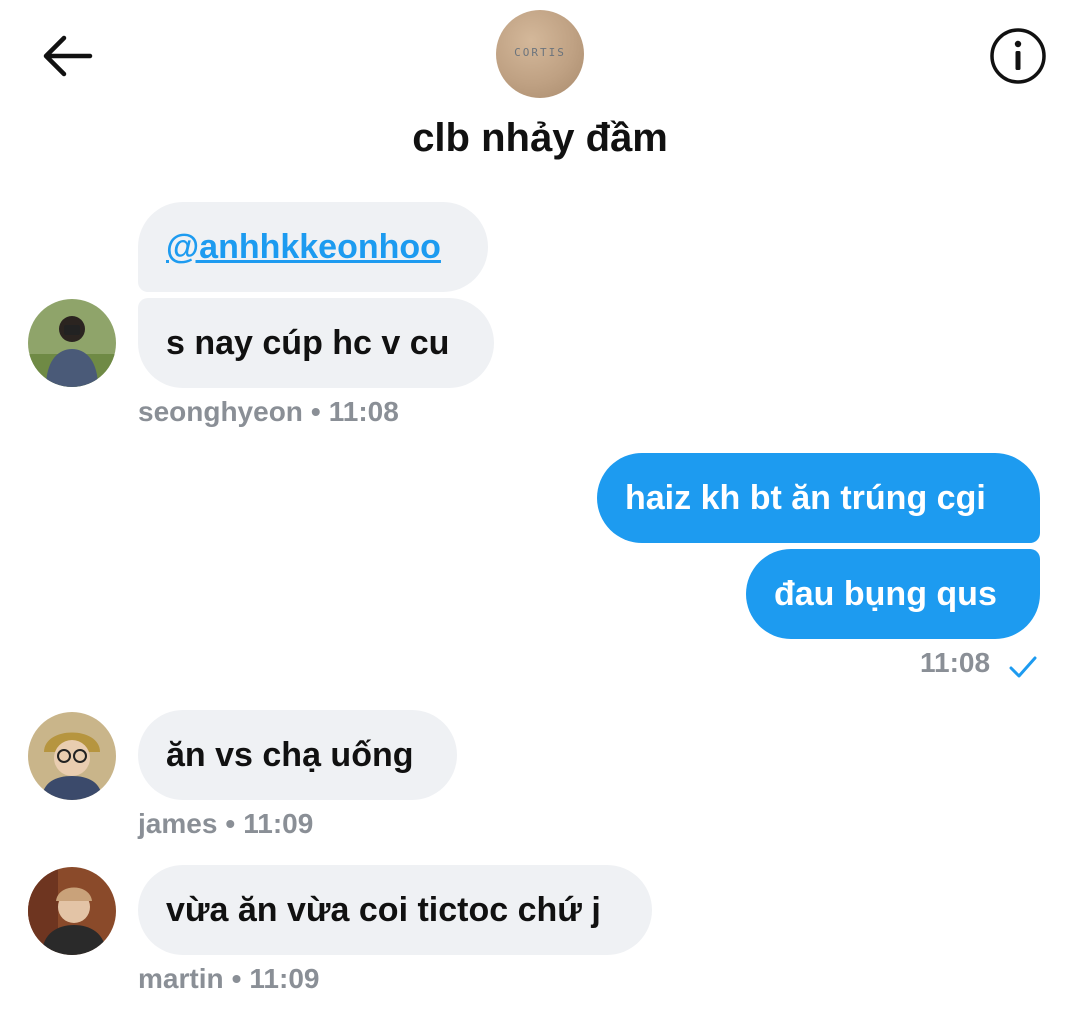  I want to click on message-meta: james • 11:09, so click(225, 824).